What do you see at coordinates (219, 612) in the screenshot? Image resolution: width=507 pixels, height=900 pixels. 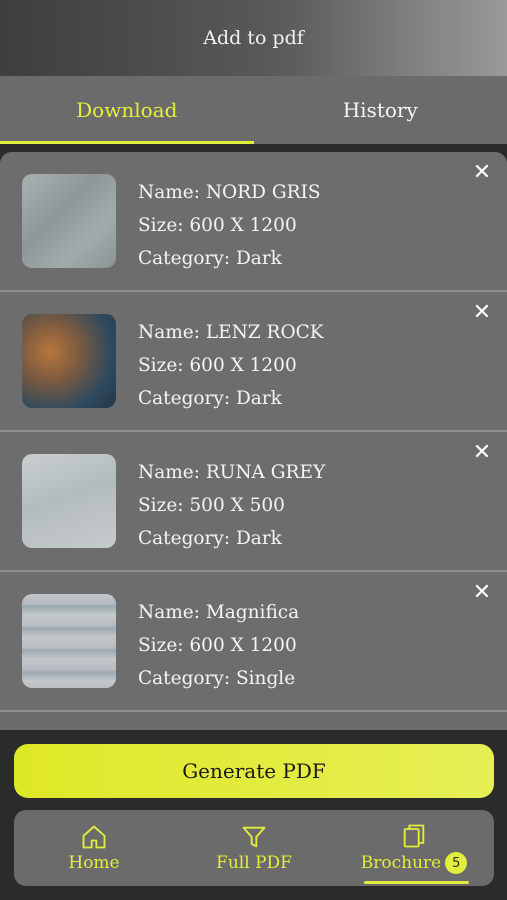 I see `item-name: Name: Magnifica` at bounding box center [219, 612].